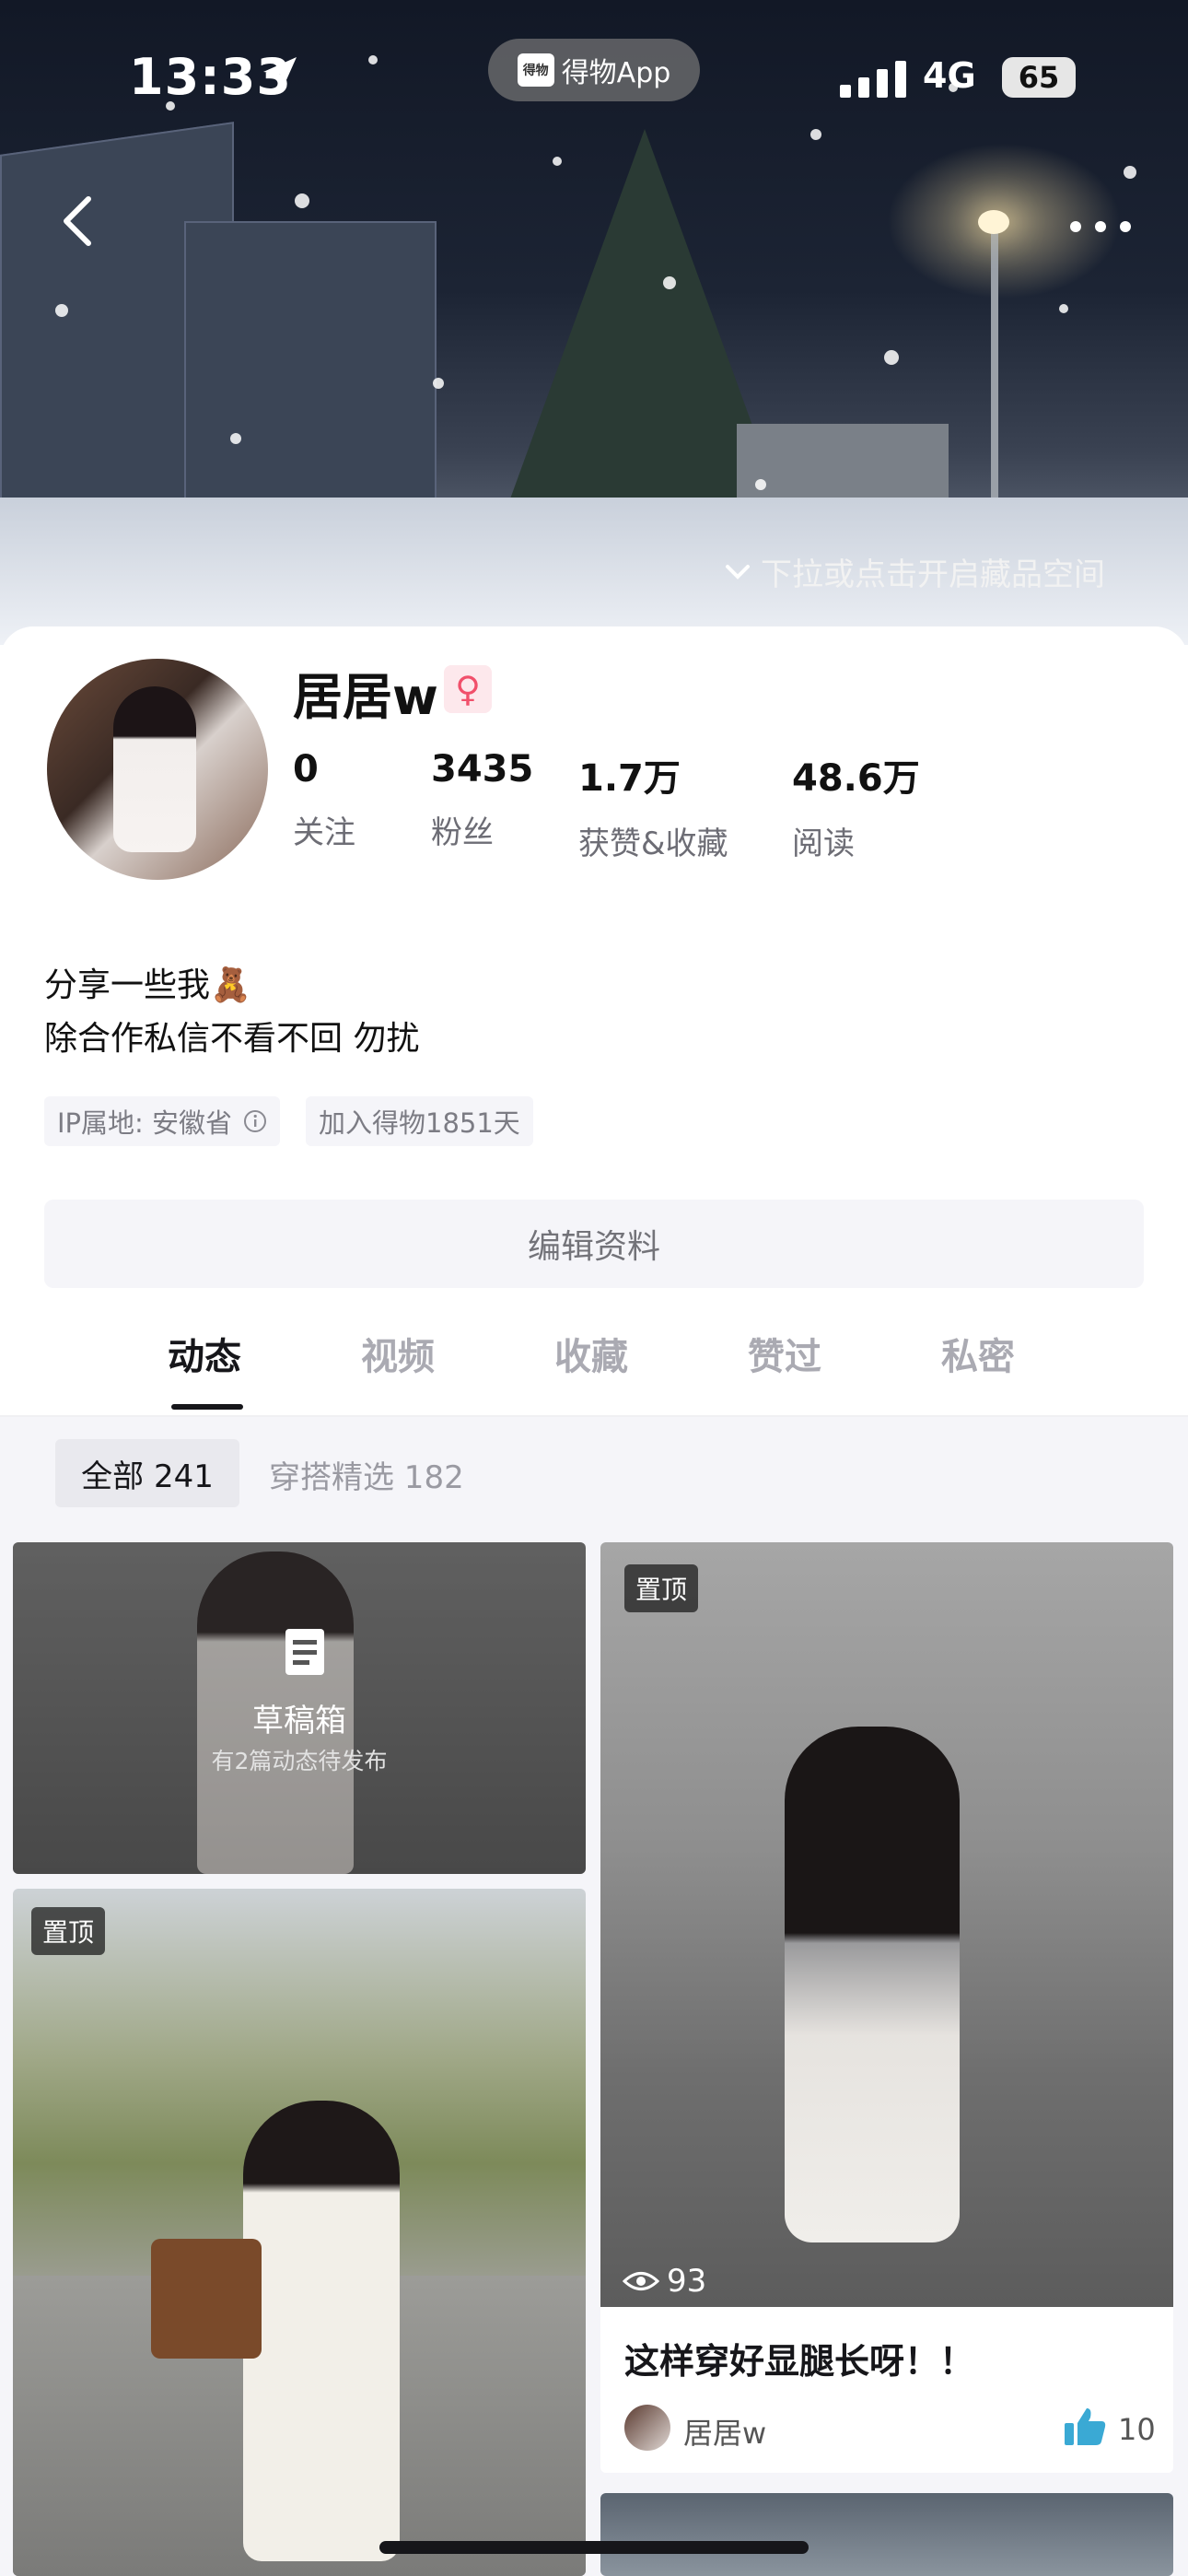 The width and height of the screenshot is (1188, 2576). I want to click on location-arrow-icon, so click(280, 73).